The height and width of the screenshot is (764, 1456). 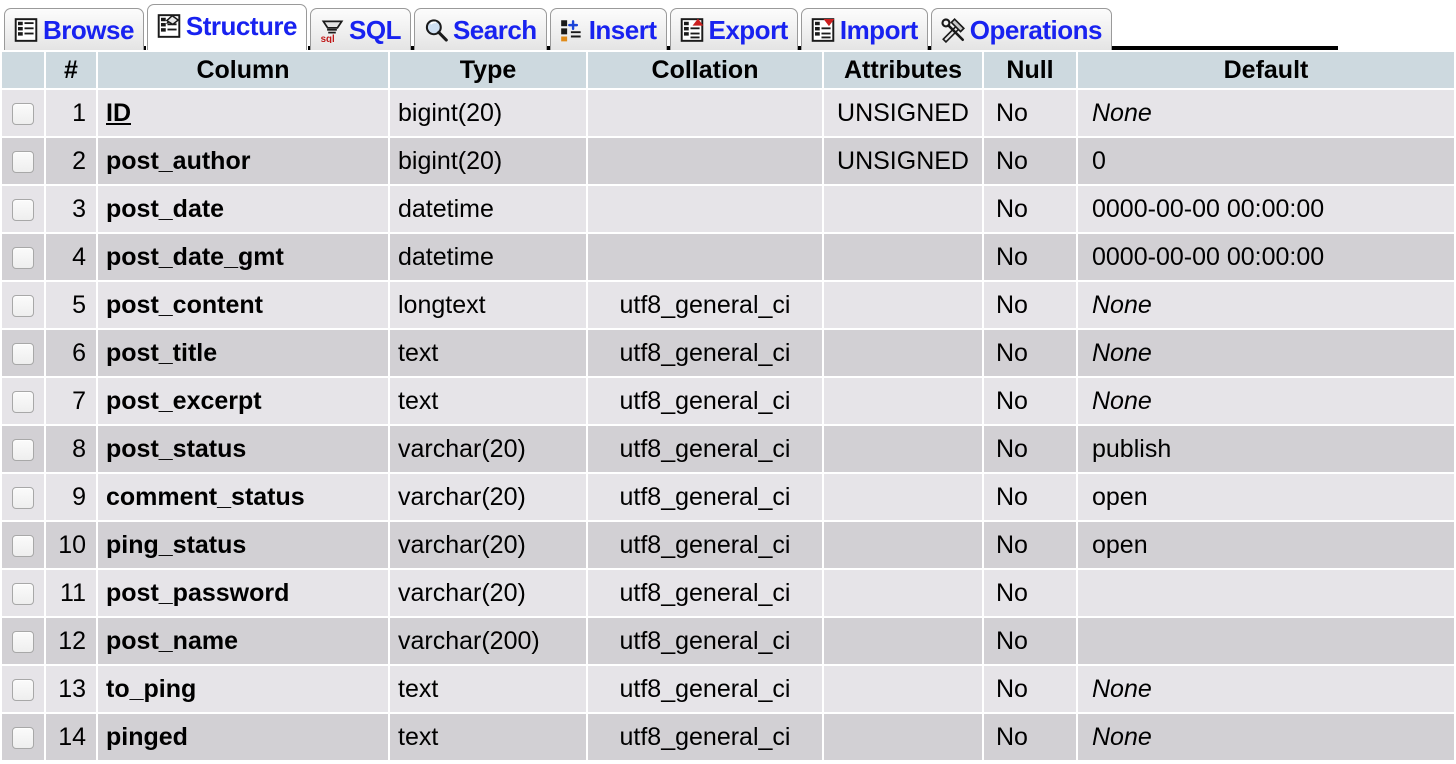 What do you see at coordinates (332, 31) in the screenshot?
I see `sql-icon: sql` at bounding box center [332, 31].